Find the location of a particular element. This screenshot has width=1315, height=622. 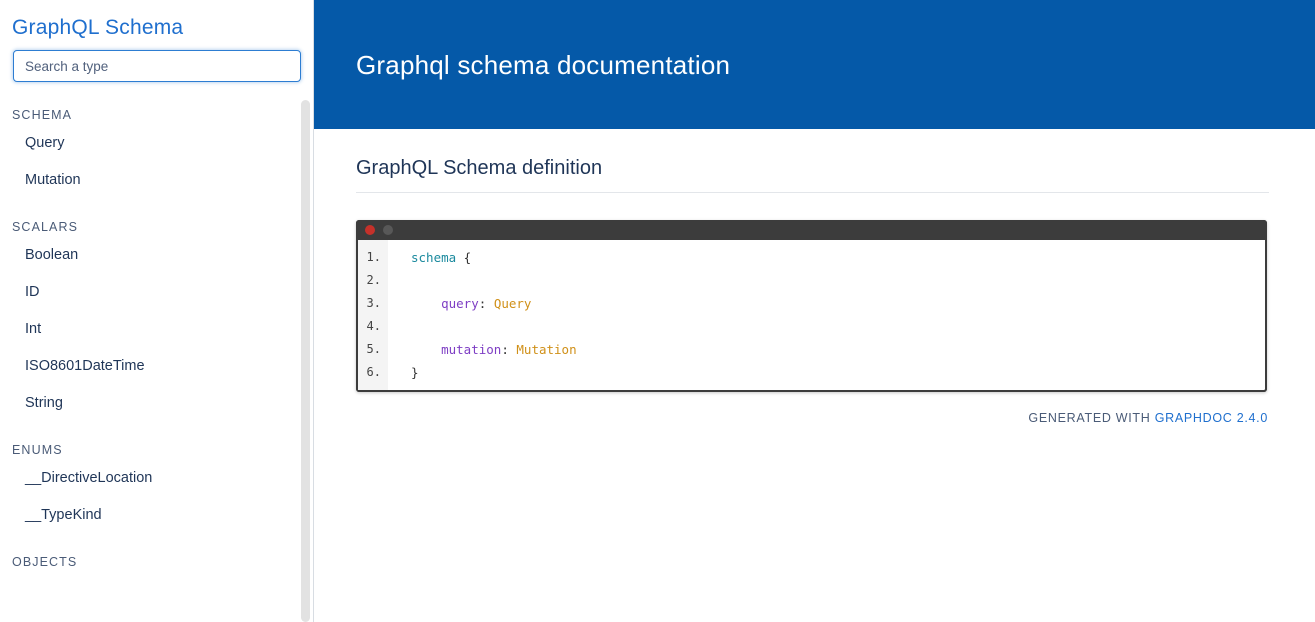

search-container is located at coordinates (156, 61).